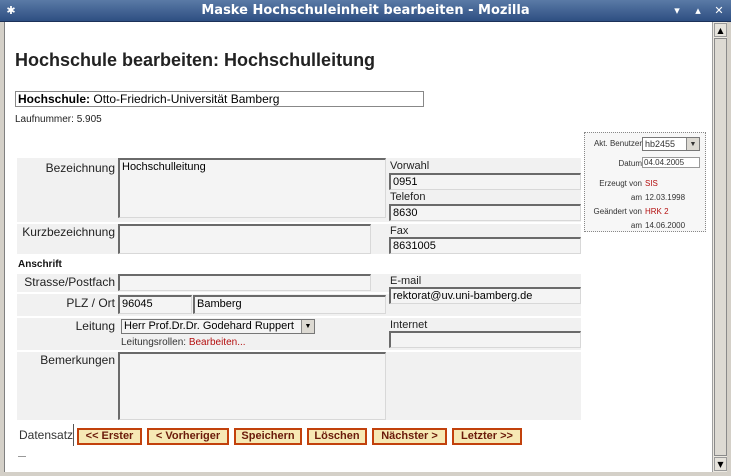  I want to click on akt-benutzer-select: hb2455 ▼, so click(671, 144).